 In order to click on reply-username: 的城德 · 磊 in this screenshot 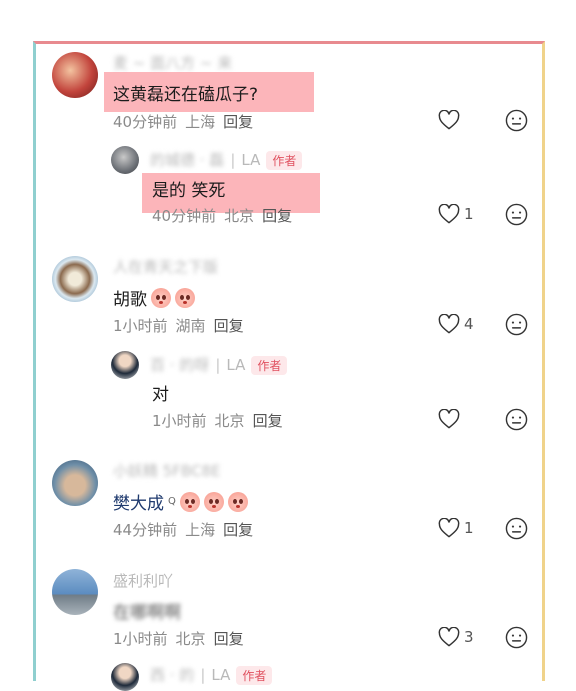, I will do `click(187, 160)`.